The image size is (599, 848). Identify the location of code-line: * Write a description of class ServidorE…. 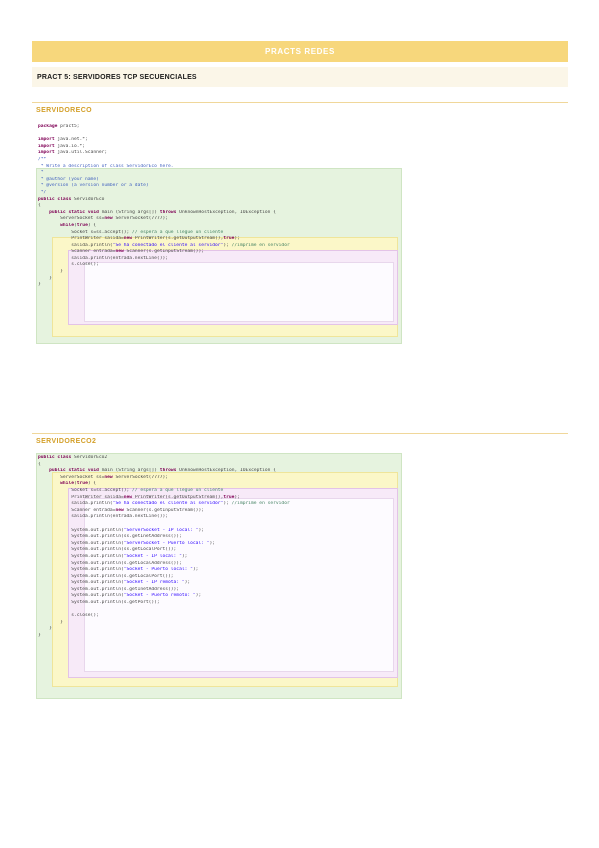
(106, 166).